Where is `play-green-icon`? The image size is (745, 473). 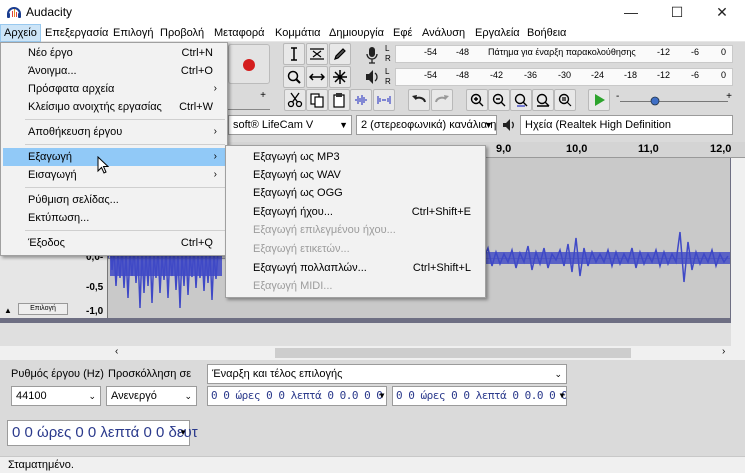
play-green-icon is located at coordinates (600, 100).